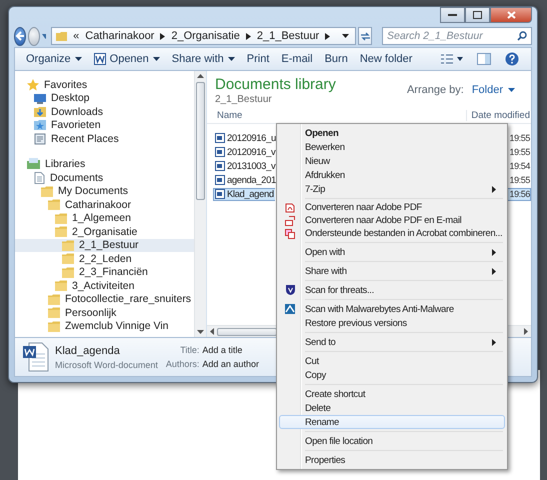 This screenshot has height=480, width=547. I want to click on maximize-button, so click(477, 15).